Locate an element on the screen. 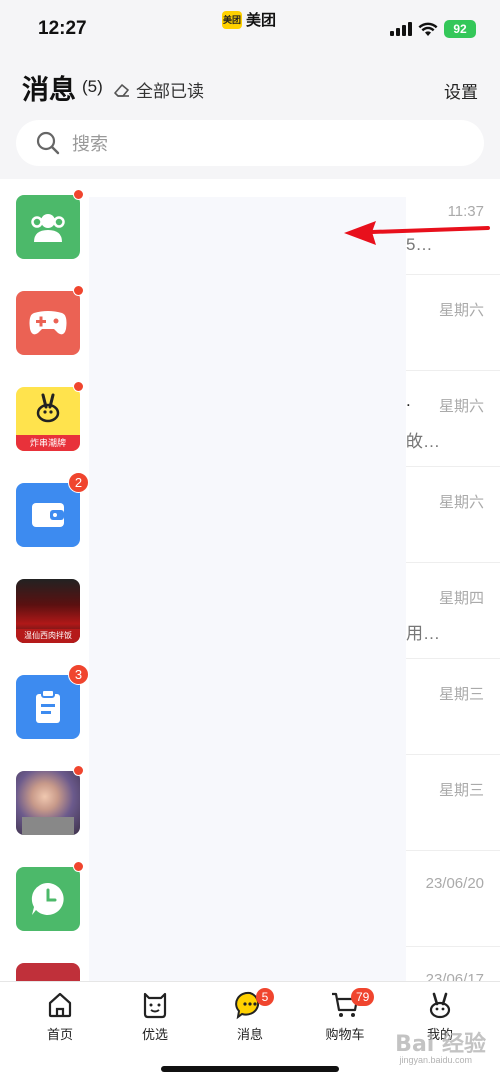 The image size is (500, 1082). home-indicator is located at coordinates (250, 1069).